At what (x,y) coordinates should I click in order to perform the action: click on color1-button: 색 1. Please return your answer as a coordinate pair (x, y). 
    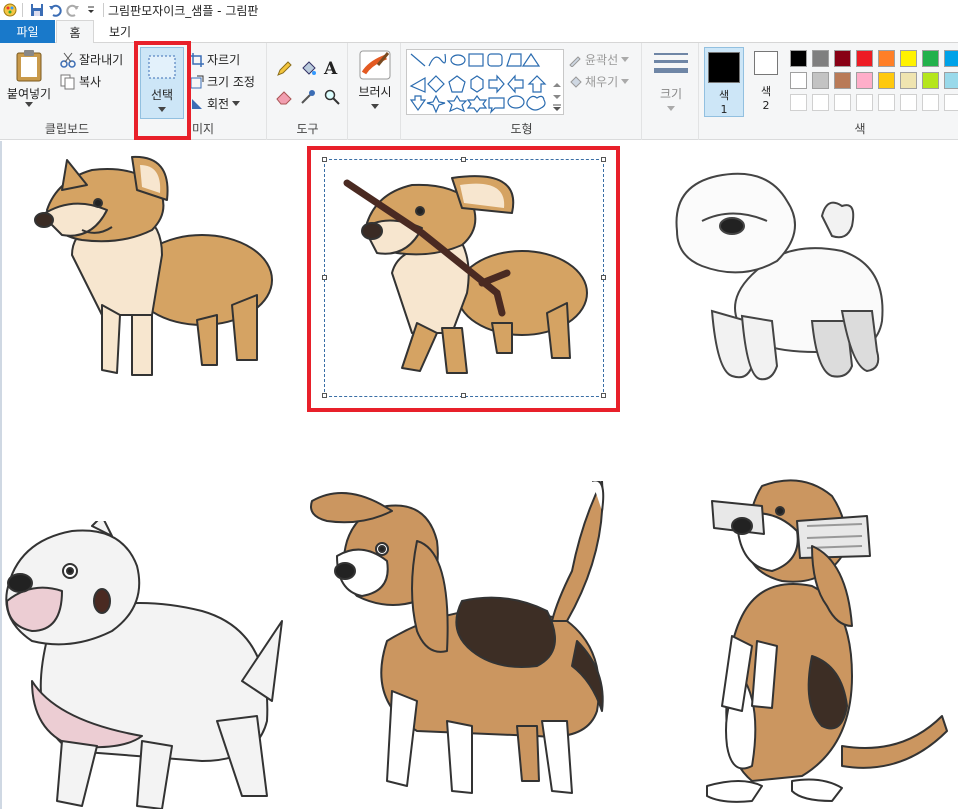
    Looking at the image, I should click on (724, 82).